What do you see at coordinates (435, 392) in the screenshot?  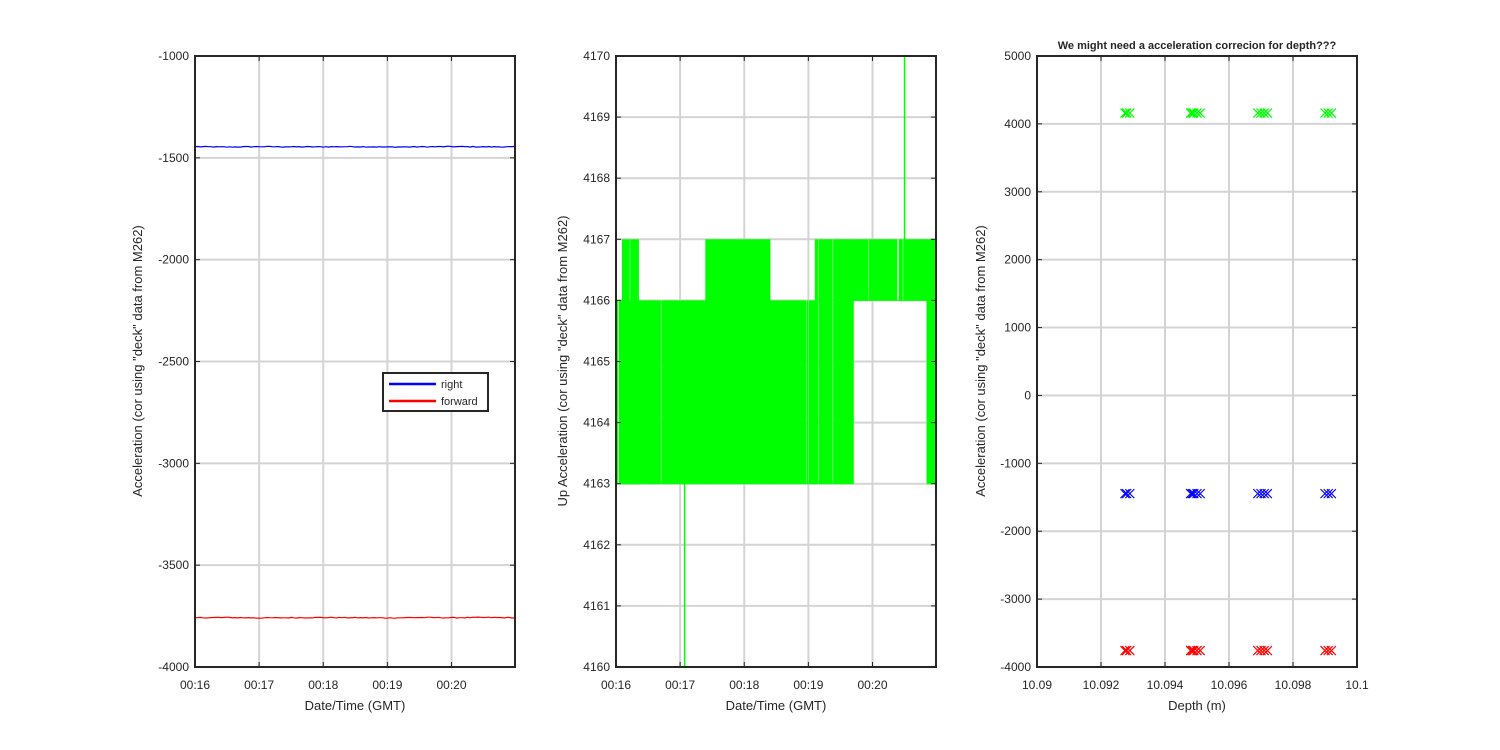 I see `legend: right forward` at bounding box center [435, 392].